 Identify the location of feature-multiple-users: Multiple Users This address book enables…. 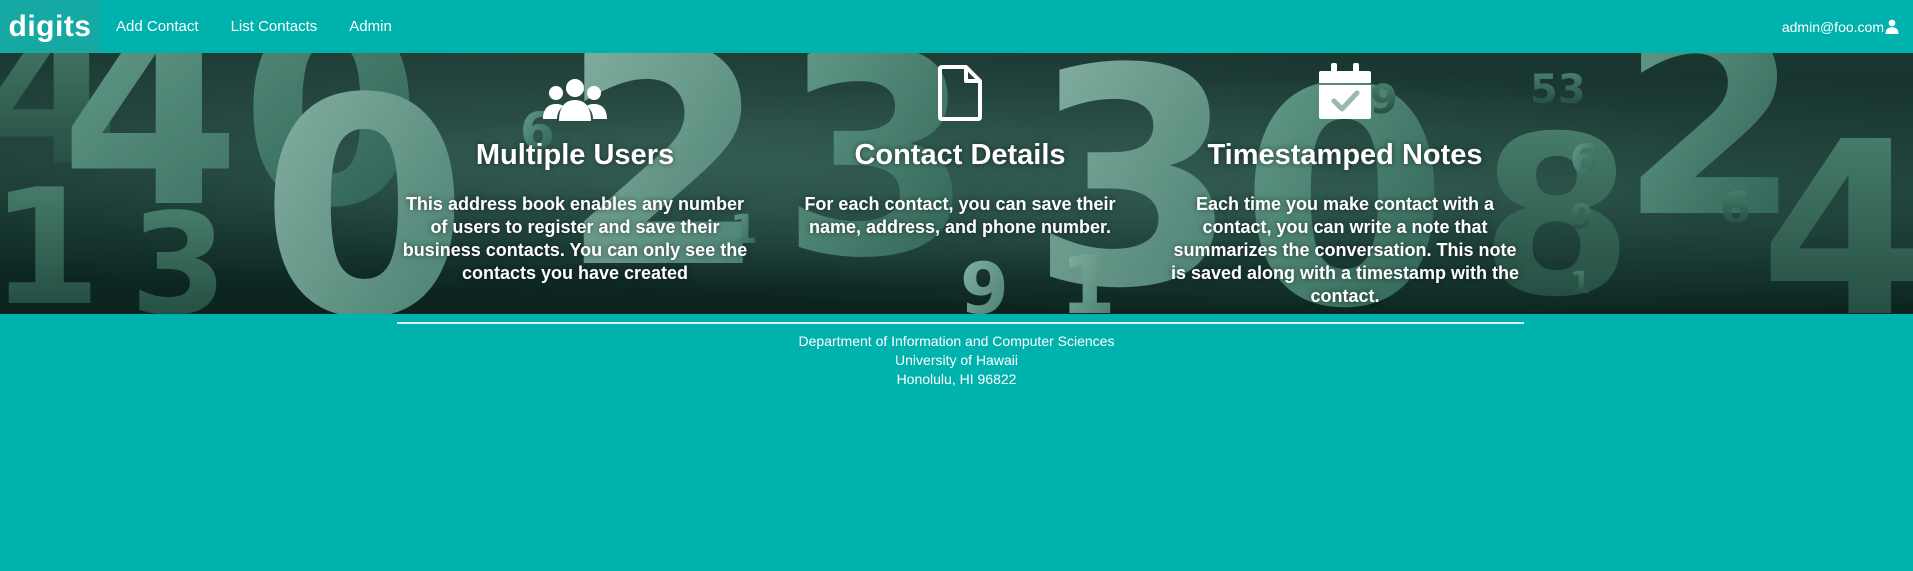
(575, 169).